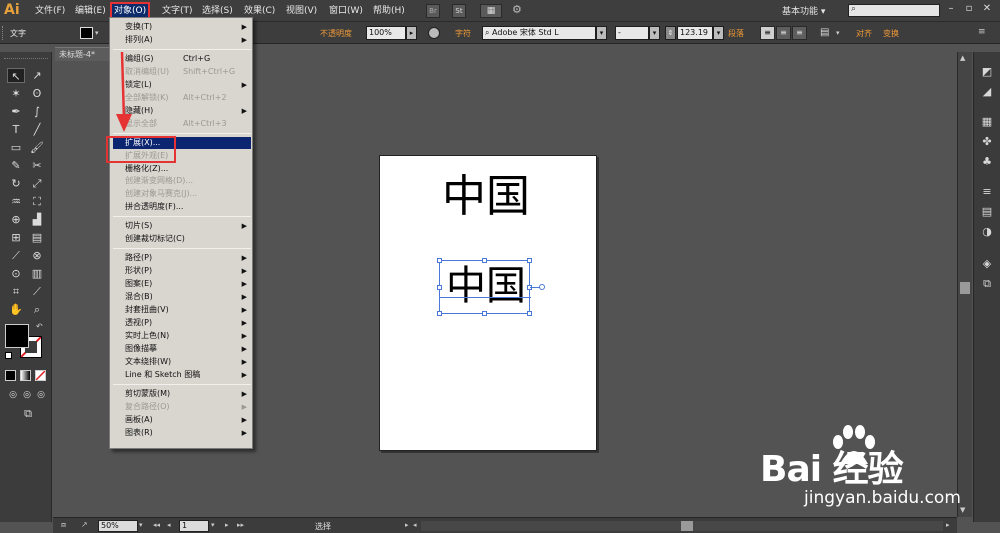 This screenshot has width=1000, height=533. I want to click on symbol-sprayer-tool-icon: ⊙, so click(16, 273).